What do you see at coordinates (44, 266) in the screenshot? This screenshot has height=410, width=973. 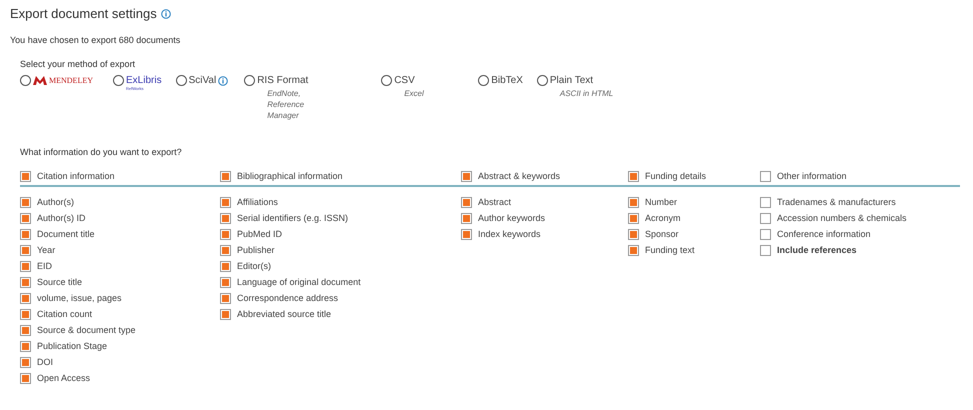 I see `checkbox-label: EID` at bounding box center [44, 266].